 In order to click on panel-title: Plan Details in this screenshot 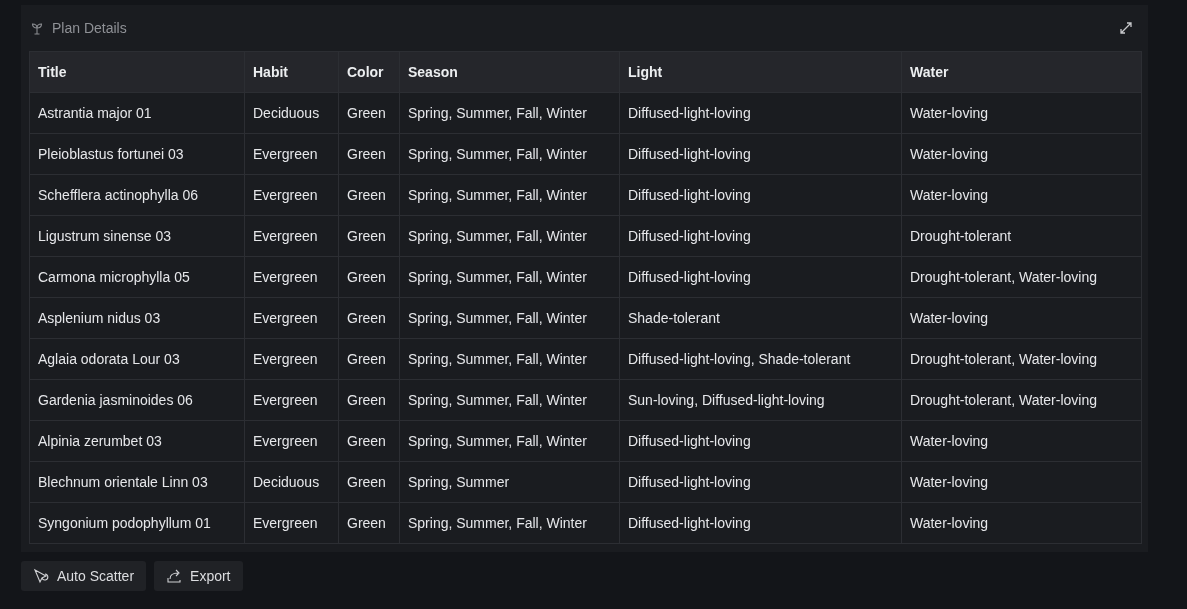, I will do `click(90, 28)`.